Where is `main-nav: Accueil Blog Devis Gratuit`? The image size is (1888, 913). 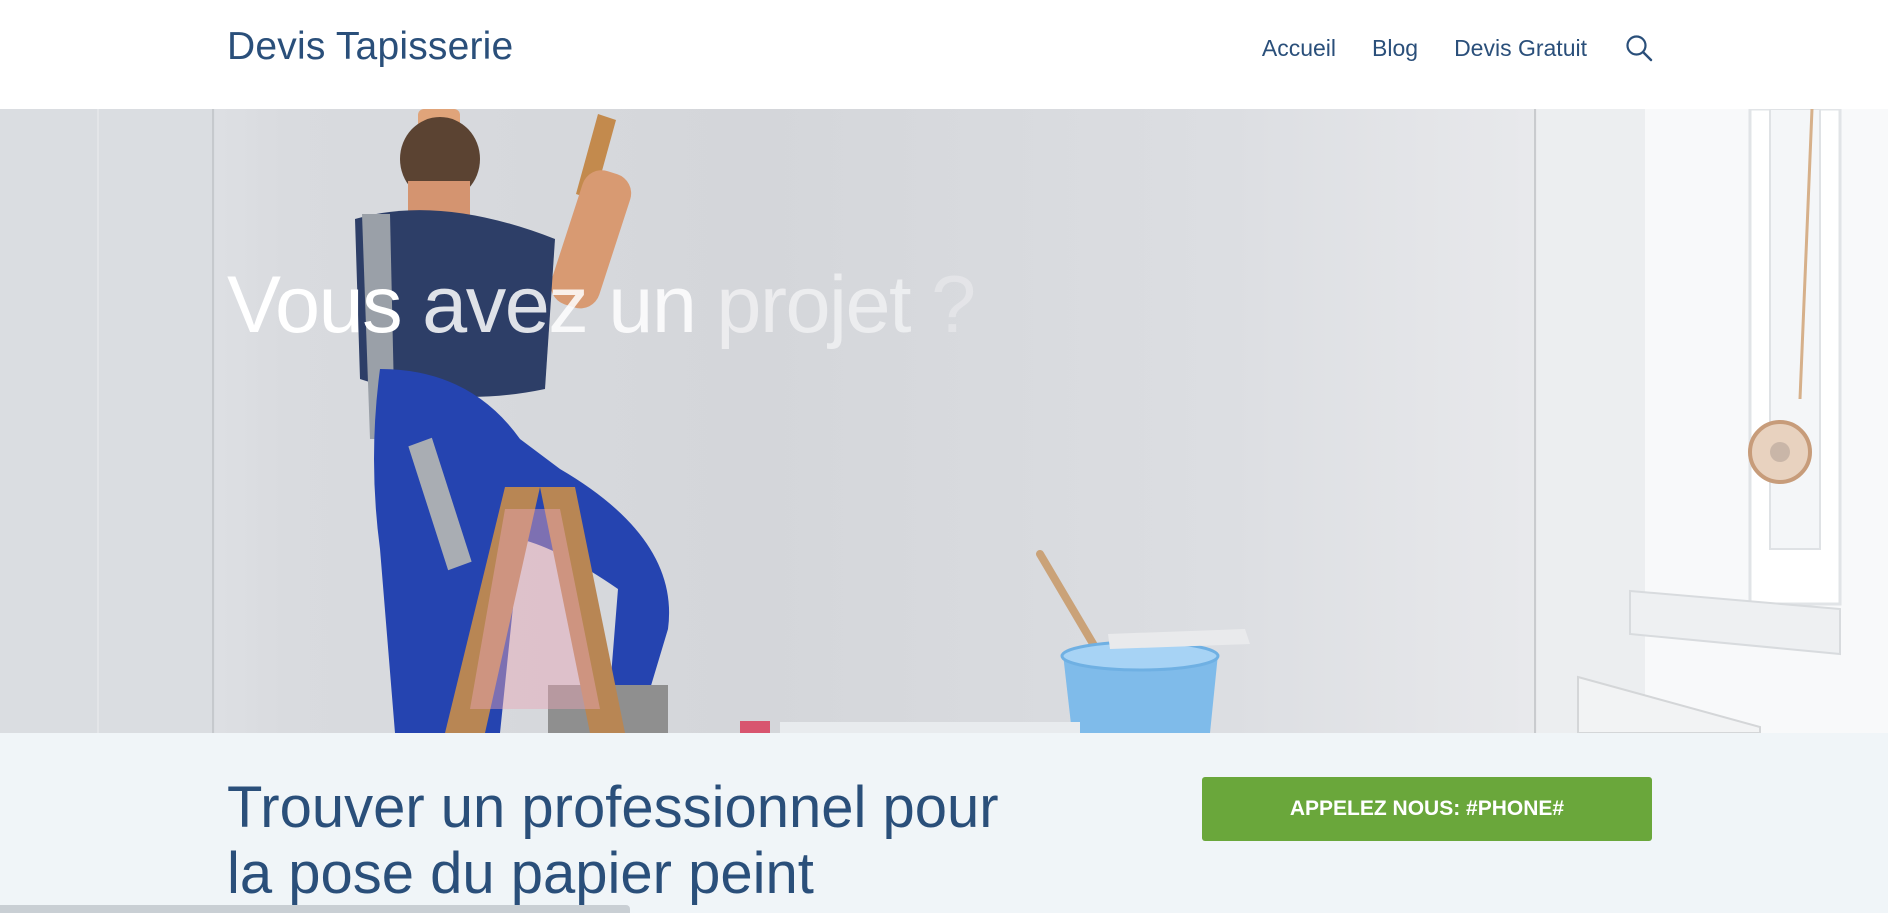 main-nav: Accueil Blog Devis Gratuit is located at coordinates (1439, 48).